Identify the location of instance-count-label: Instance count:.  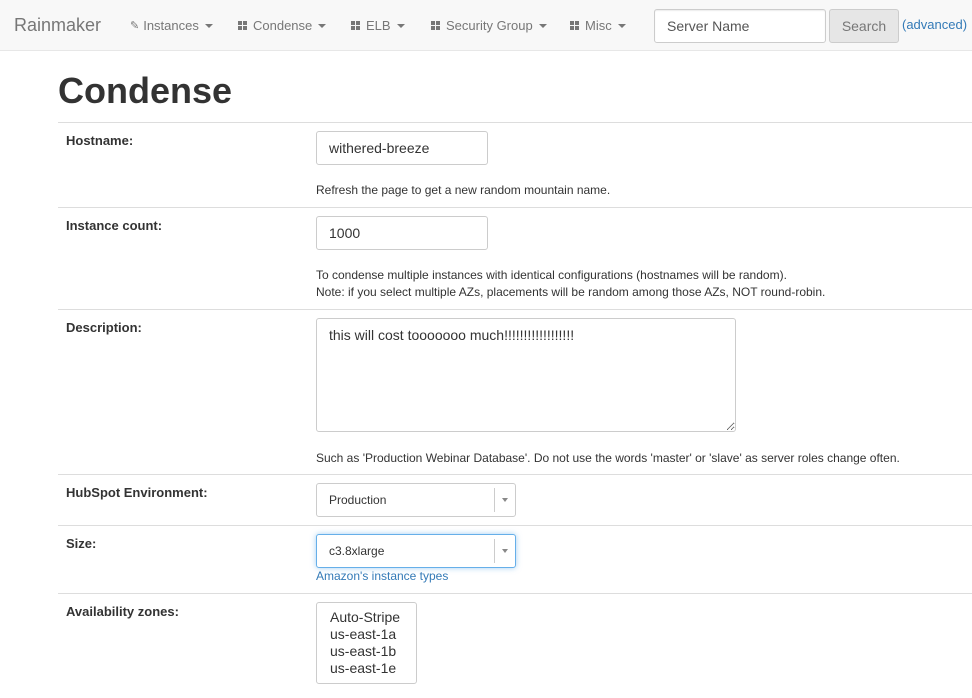
(114, 225).